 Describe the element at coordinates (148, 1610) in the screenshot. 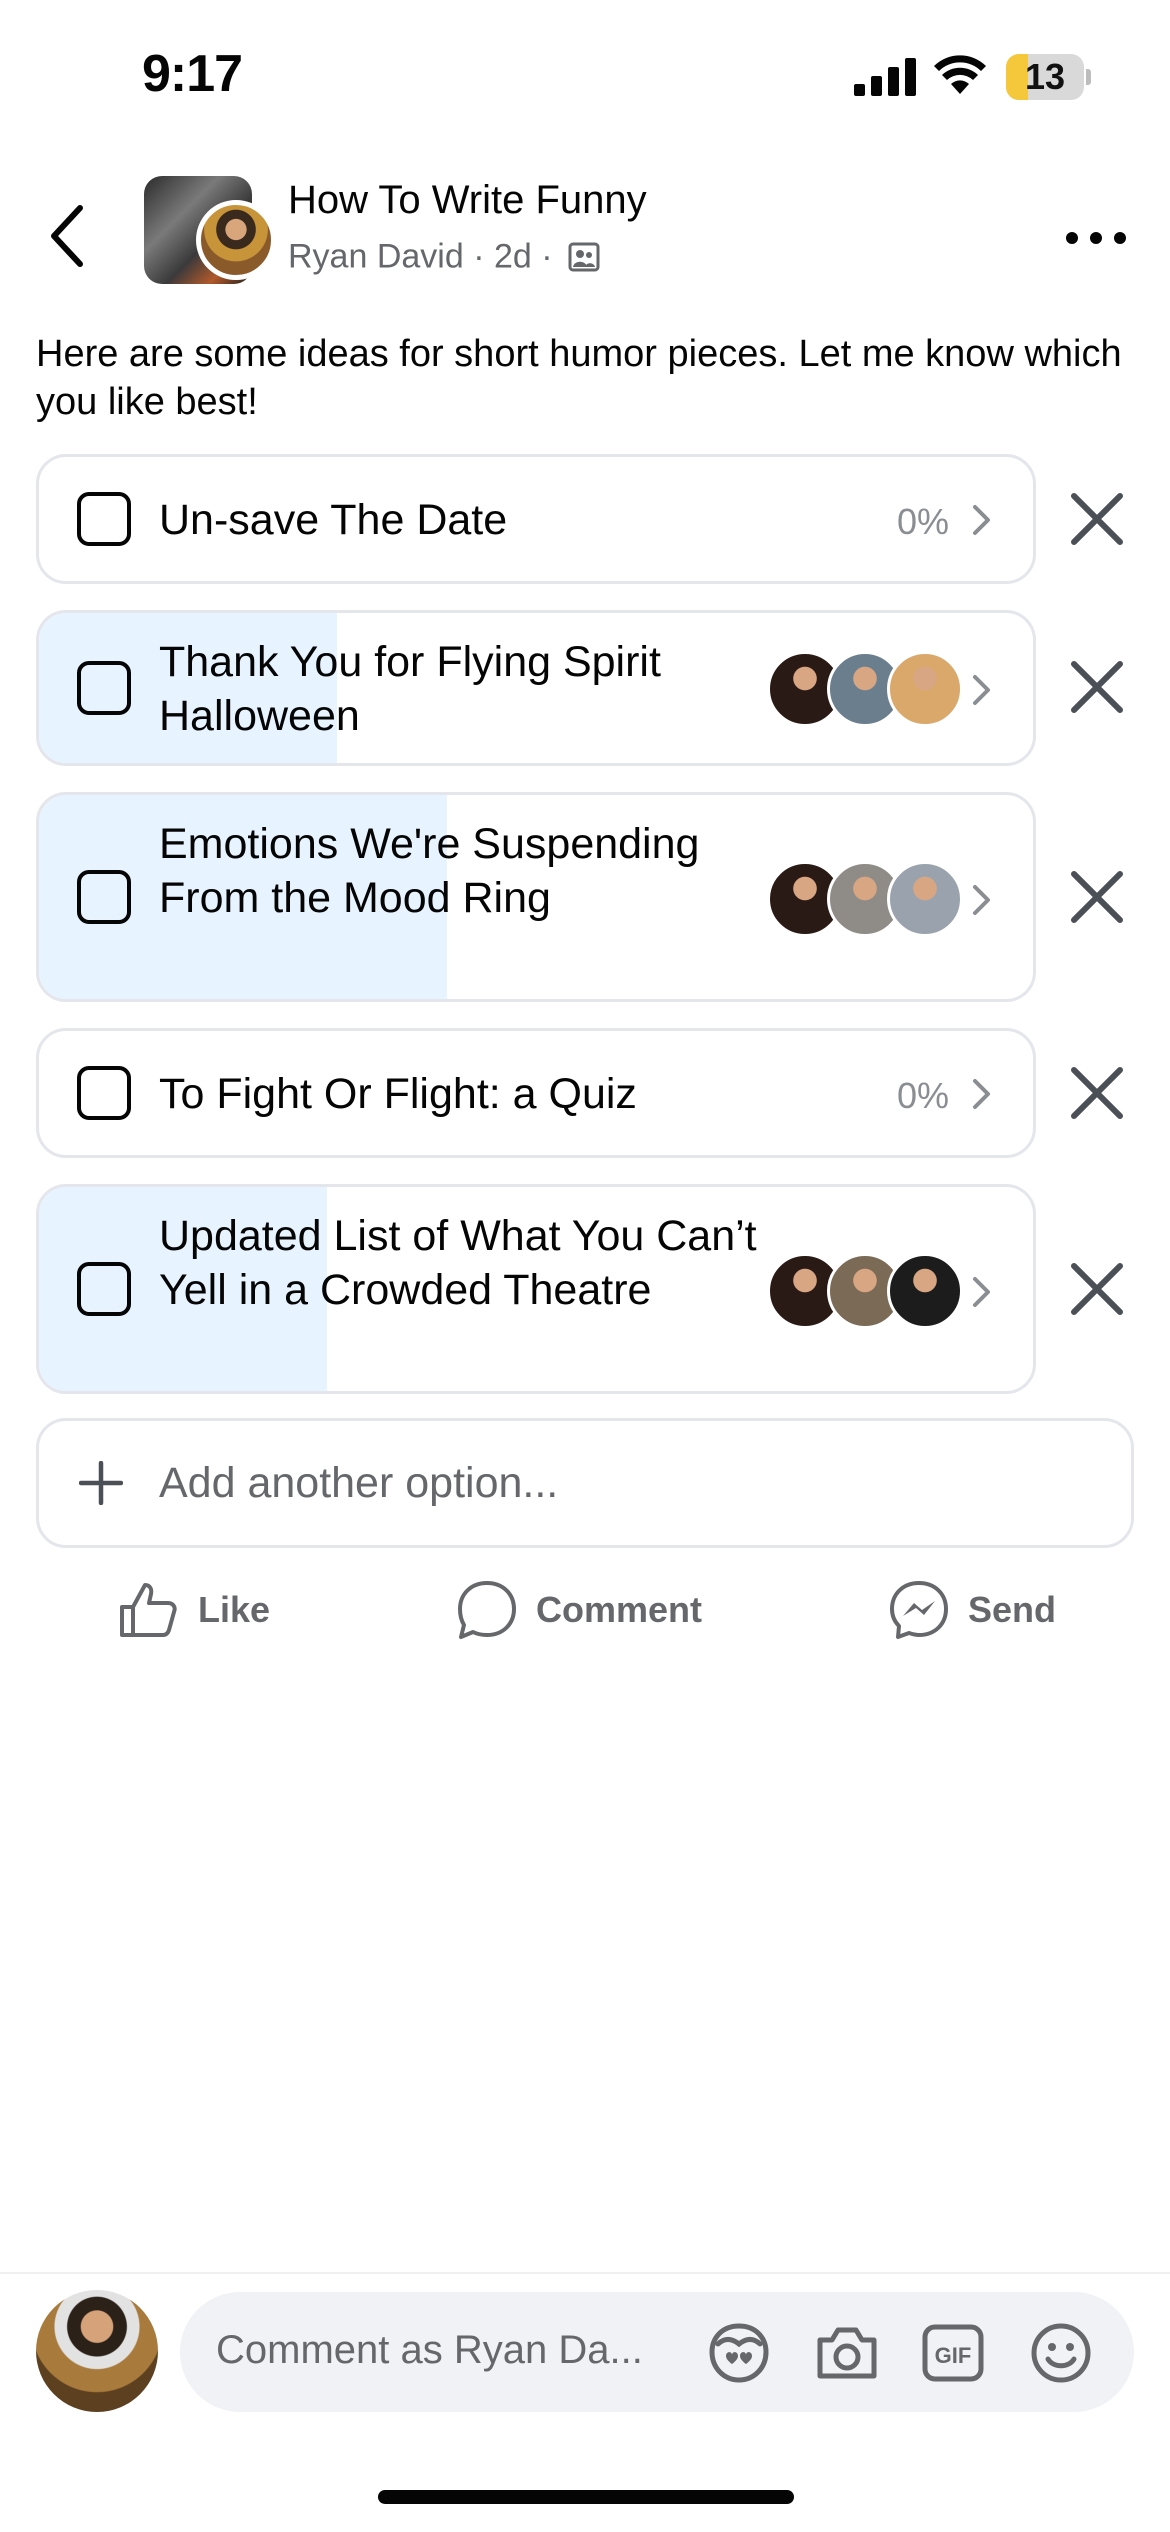

I see `like-thumb-icon` at that location.